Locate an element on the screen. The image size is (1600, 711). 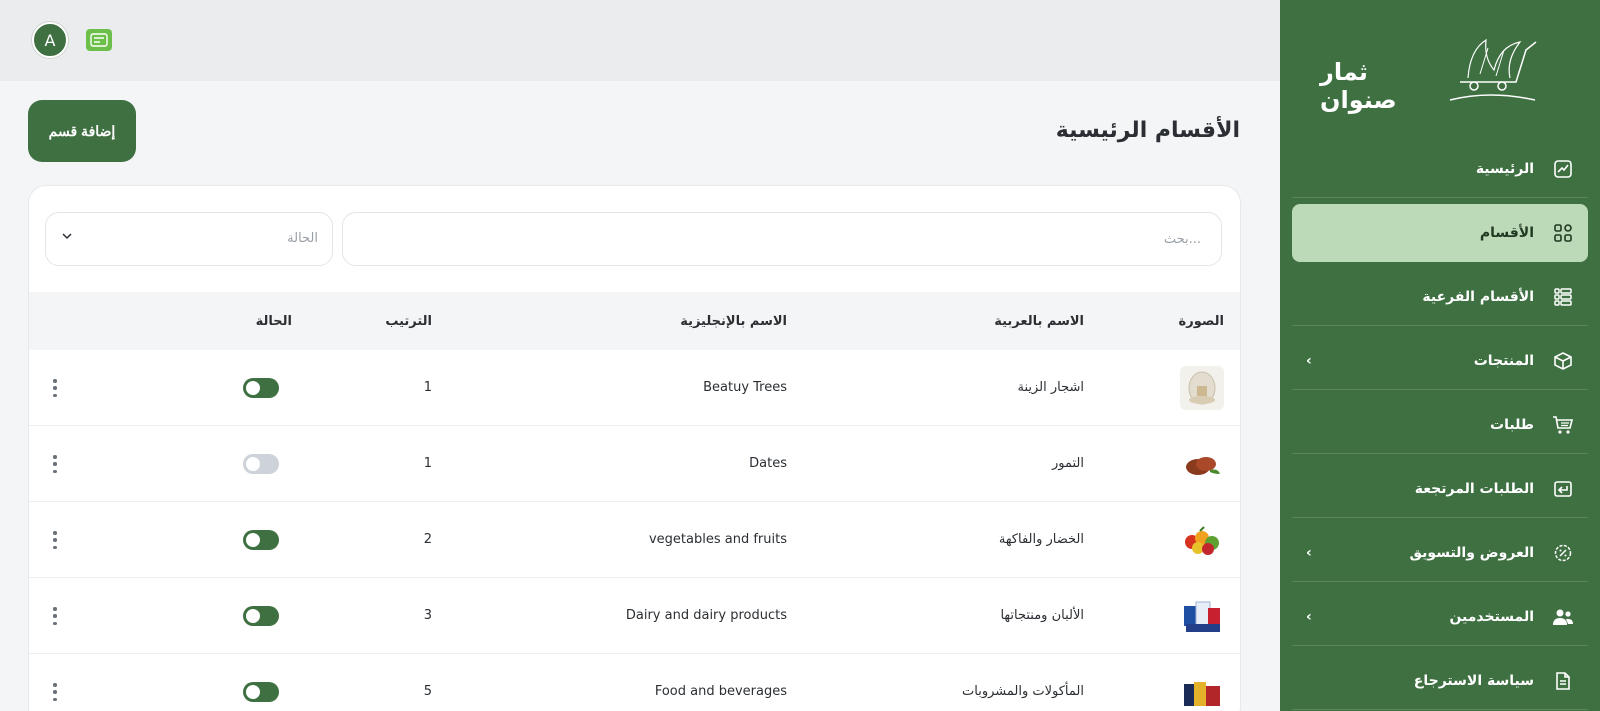
status-filter-select: الحالة is located at coordinates (189, 239).